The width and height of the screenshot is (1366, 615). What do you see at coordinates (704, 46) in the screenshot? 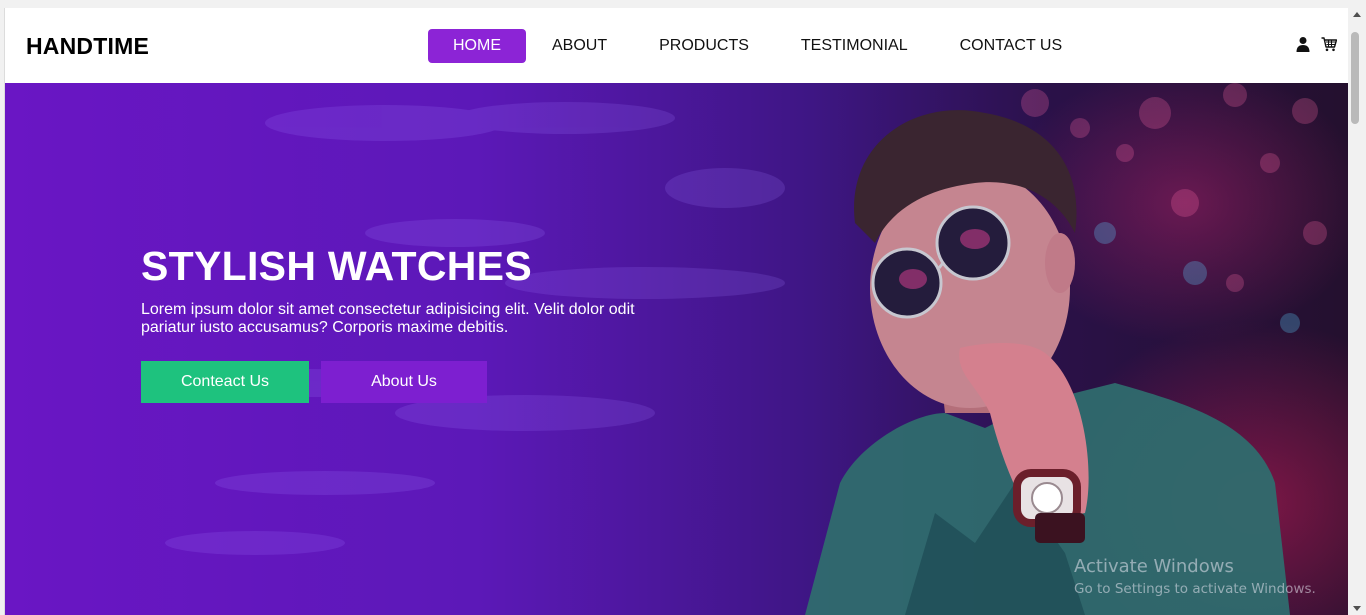
I see `nav-item-products: PRODUCTS` at bounding box center [704, 46].